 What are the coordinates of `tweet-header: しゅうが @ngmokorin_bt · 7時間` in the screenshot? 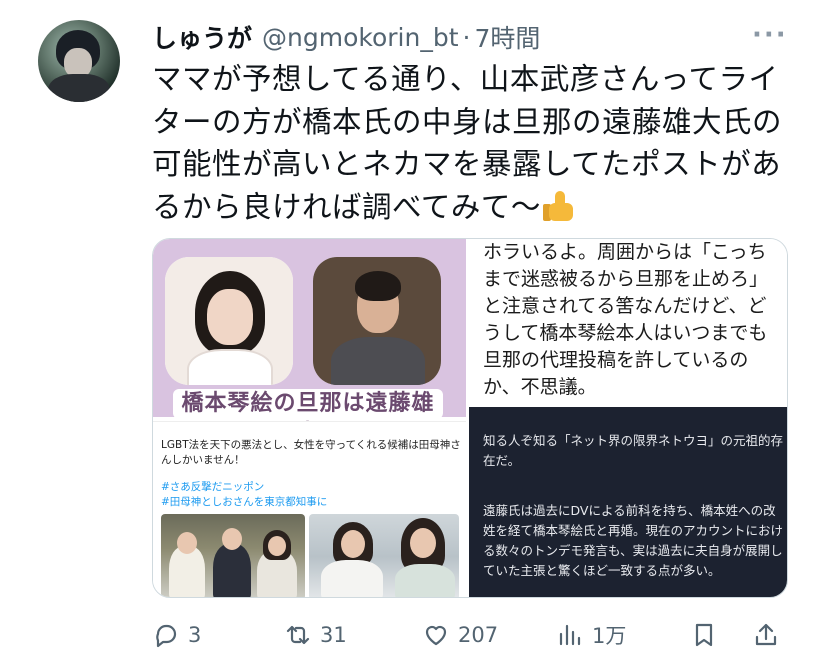 It's located at (346, 37).